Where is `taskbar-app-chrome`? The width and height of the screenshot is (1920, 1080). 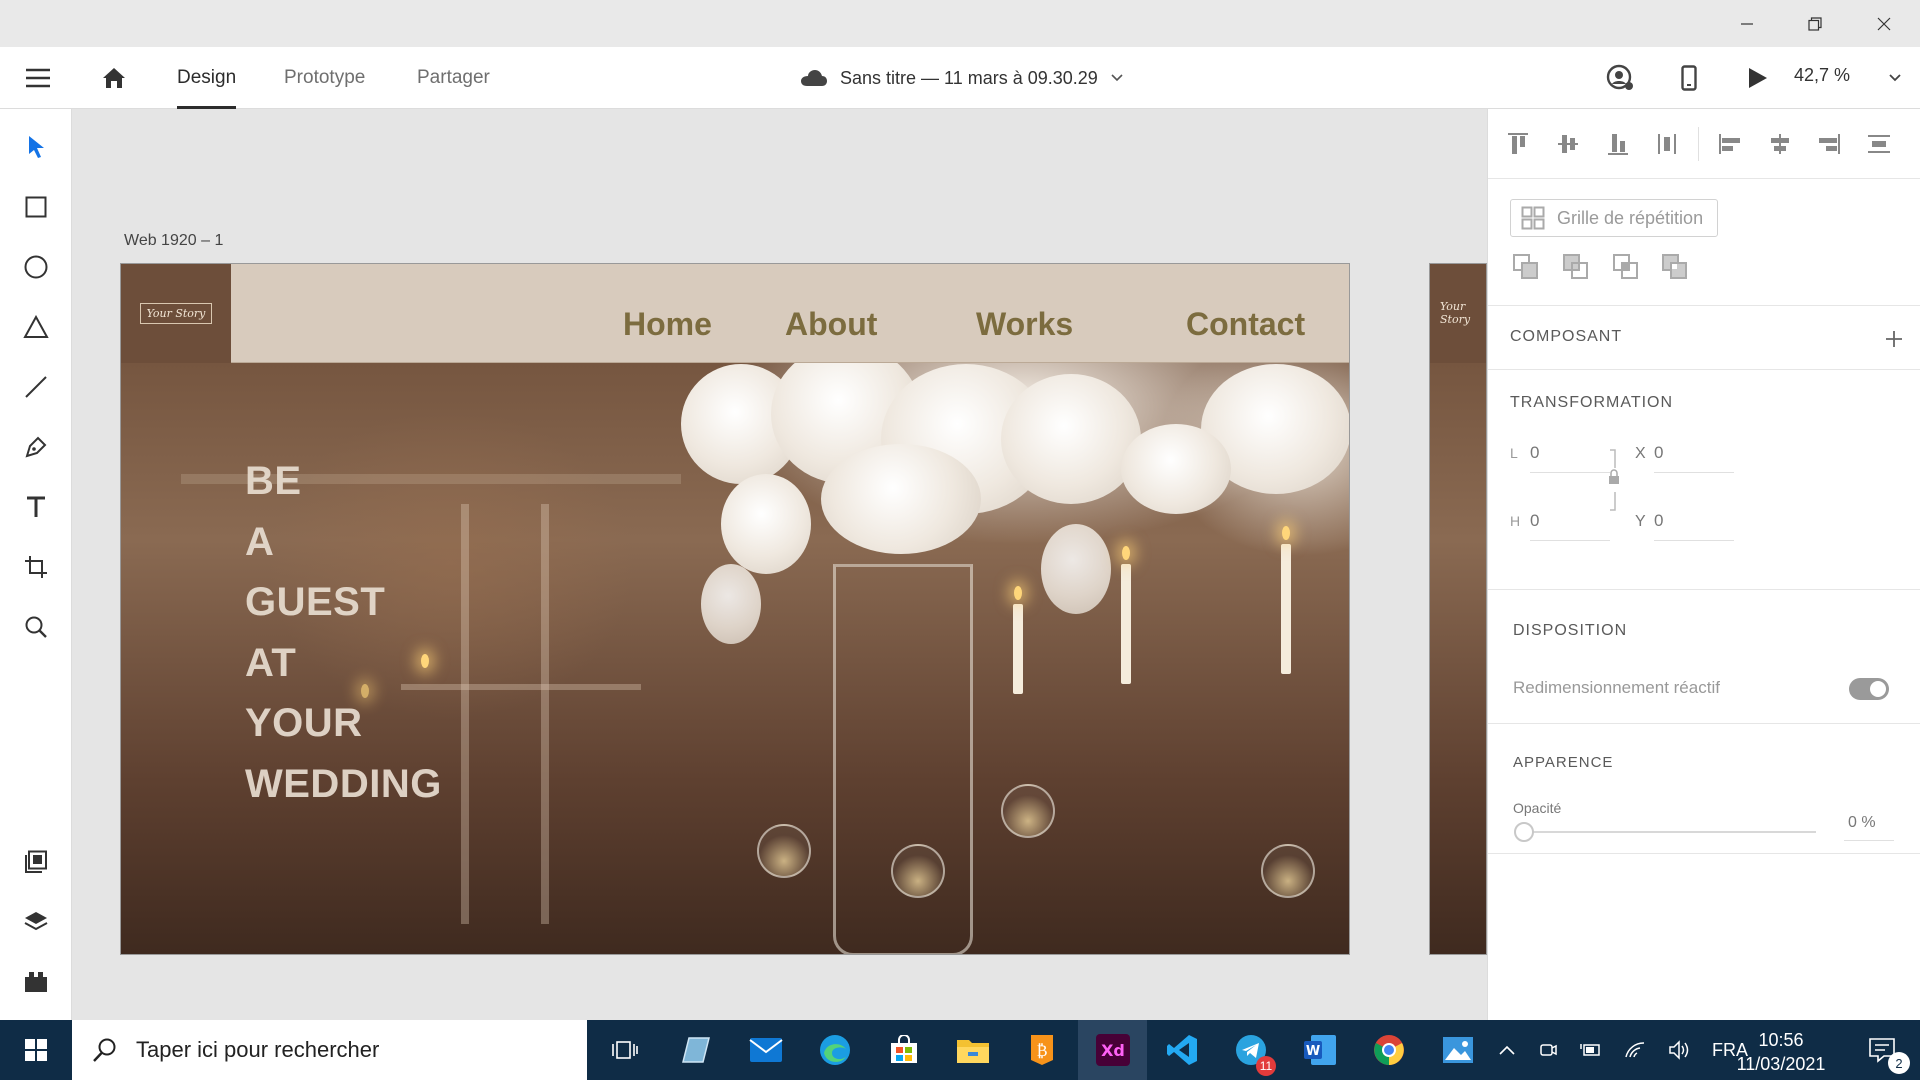 taskbar-app-chrome is located at coordinates (1388, 1050).